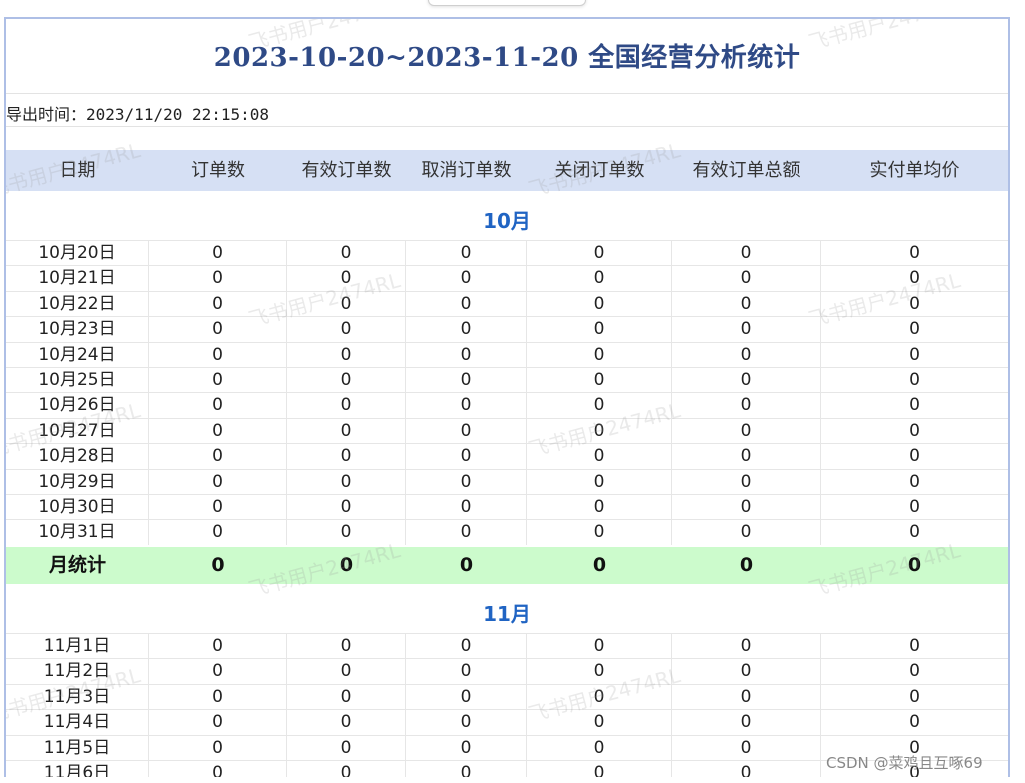 The image size is (1025, 783). What do you see at coordinates (77, 330) in the screenshot?
I see `row-date: 10月23日` at bounding box center [77, 330].